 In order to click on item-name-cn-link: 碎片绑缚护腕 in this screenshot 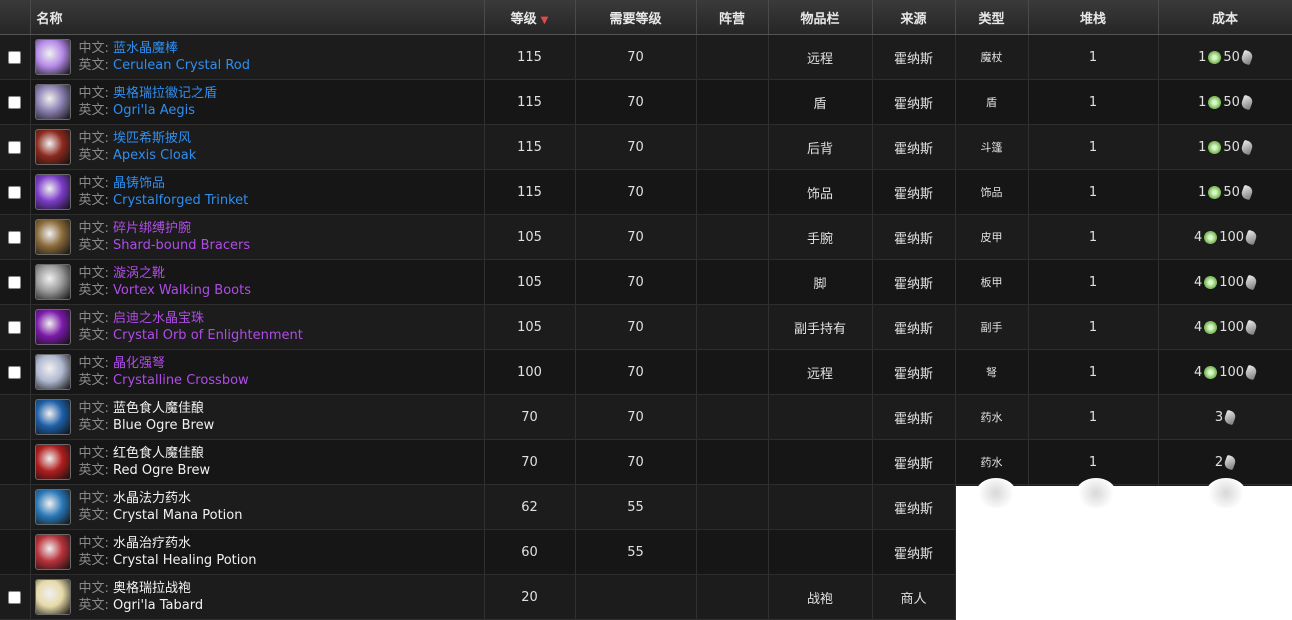, I will do `click(152, 228)`.